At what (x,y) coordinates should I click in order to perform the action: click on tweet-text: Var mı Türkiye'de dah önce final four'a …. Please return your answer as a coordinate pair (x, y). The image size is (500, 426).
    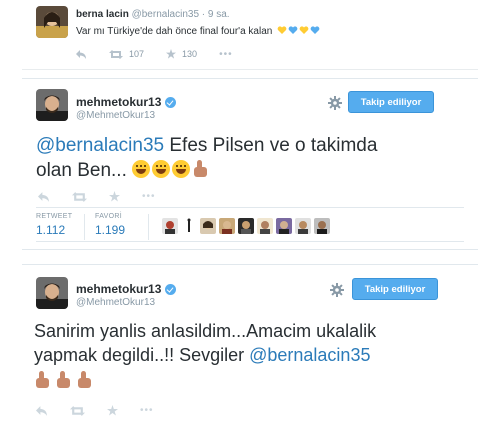
    Looking at the image, I should click on (198, 31).